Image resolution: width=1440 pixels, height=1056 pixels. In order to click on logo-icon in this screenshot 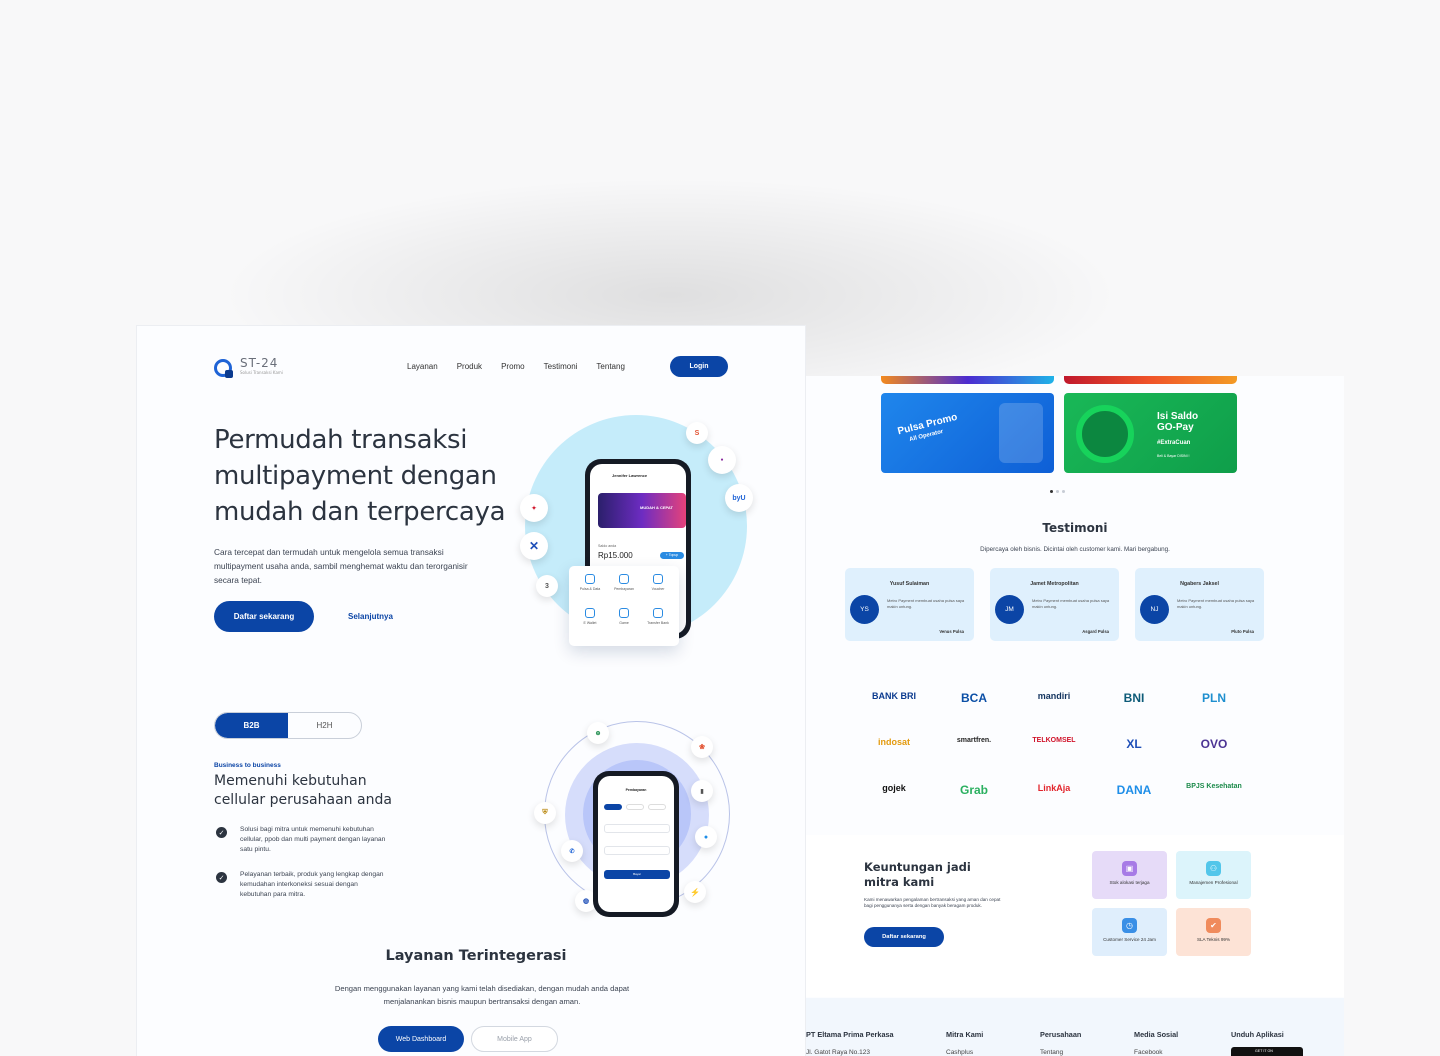, I will do `click(223, 368)`.